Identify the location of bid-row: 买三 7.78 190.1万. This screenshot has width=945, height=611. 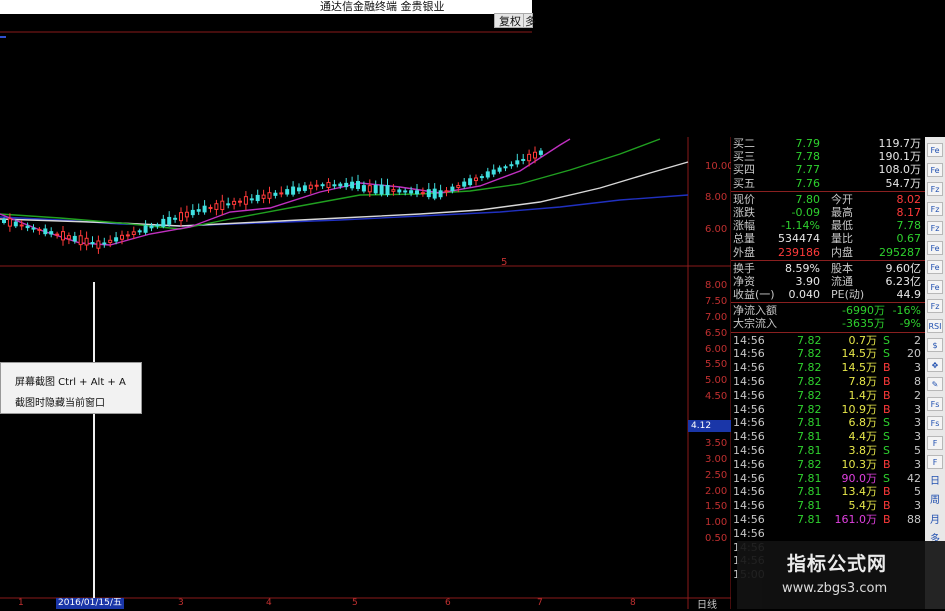
(828, 156).